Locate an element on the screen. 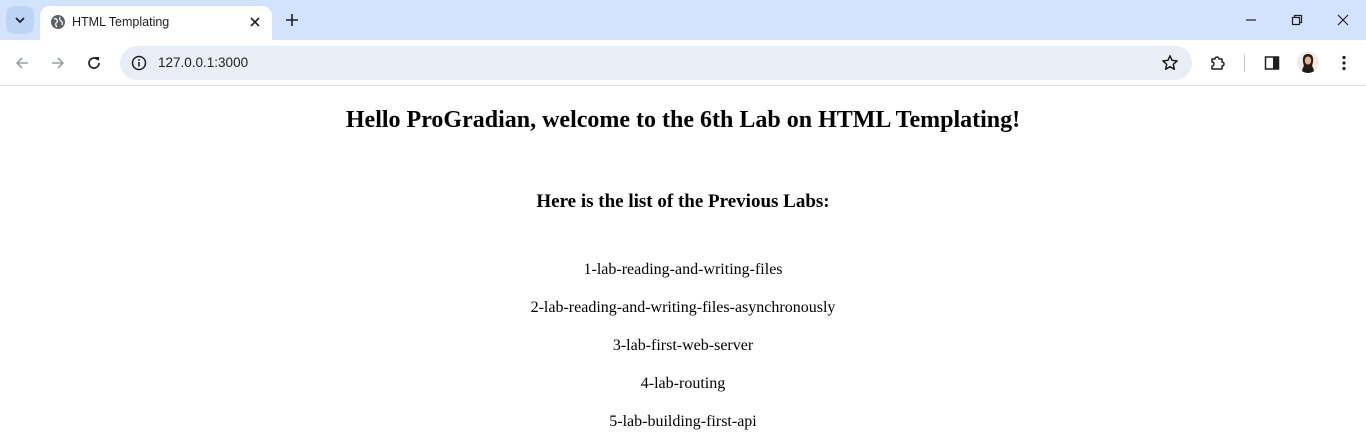 The width and height of the screenshot is (1366, 435). bookmark-button is located at coordinates (1170, 63).